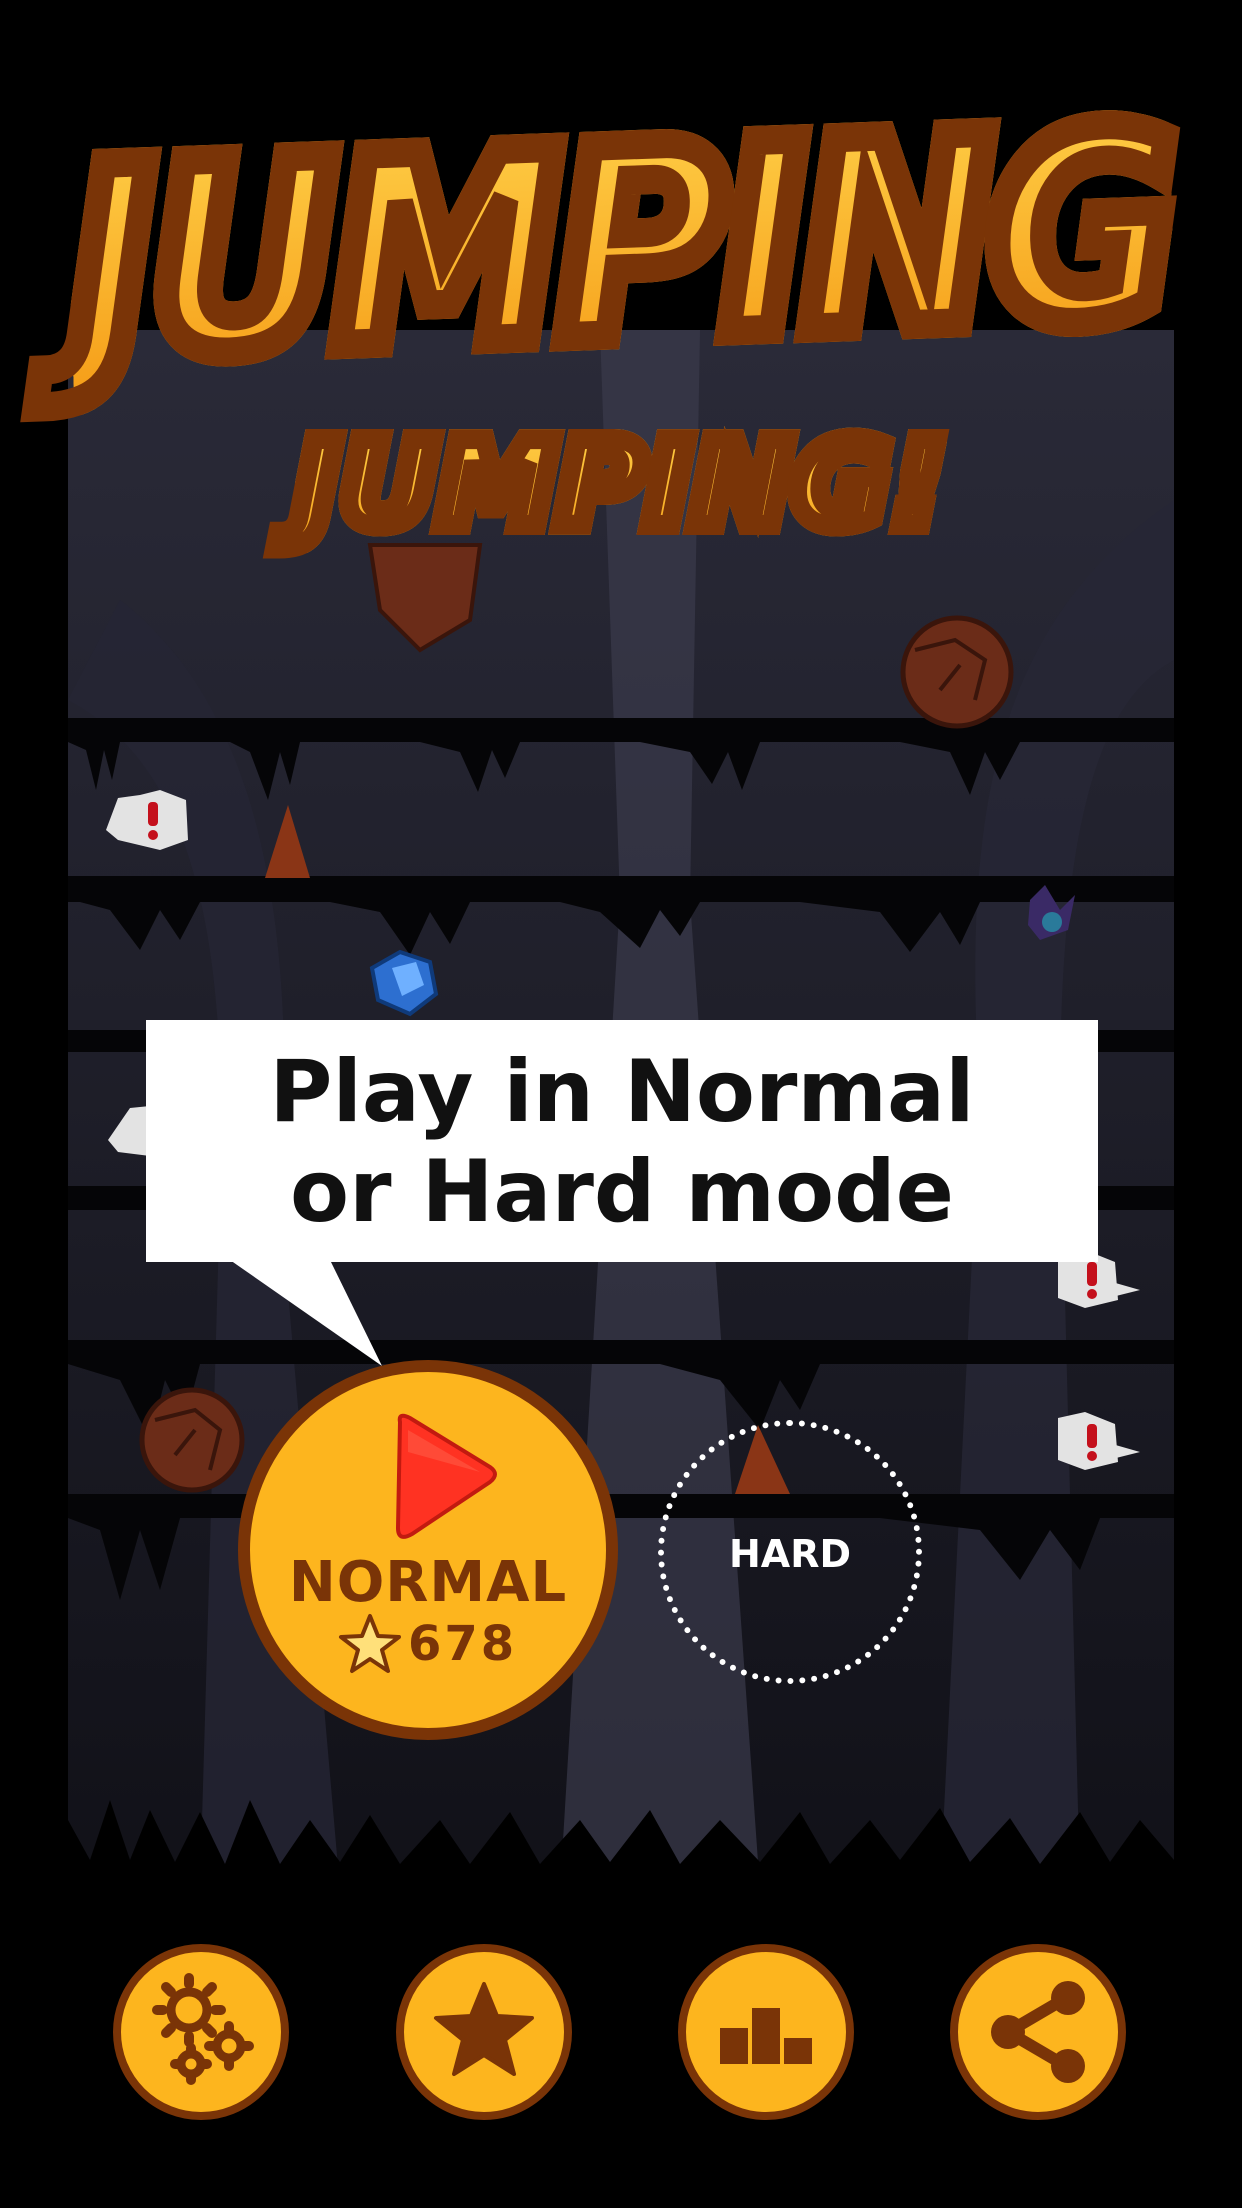 Image resolution: width=1242 pixels, height=2208 pixels. I want to click on gears-icon, so click(203, 2029).